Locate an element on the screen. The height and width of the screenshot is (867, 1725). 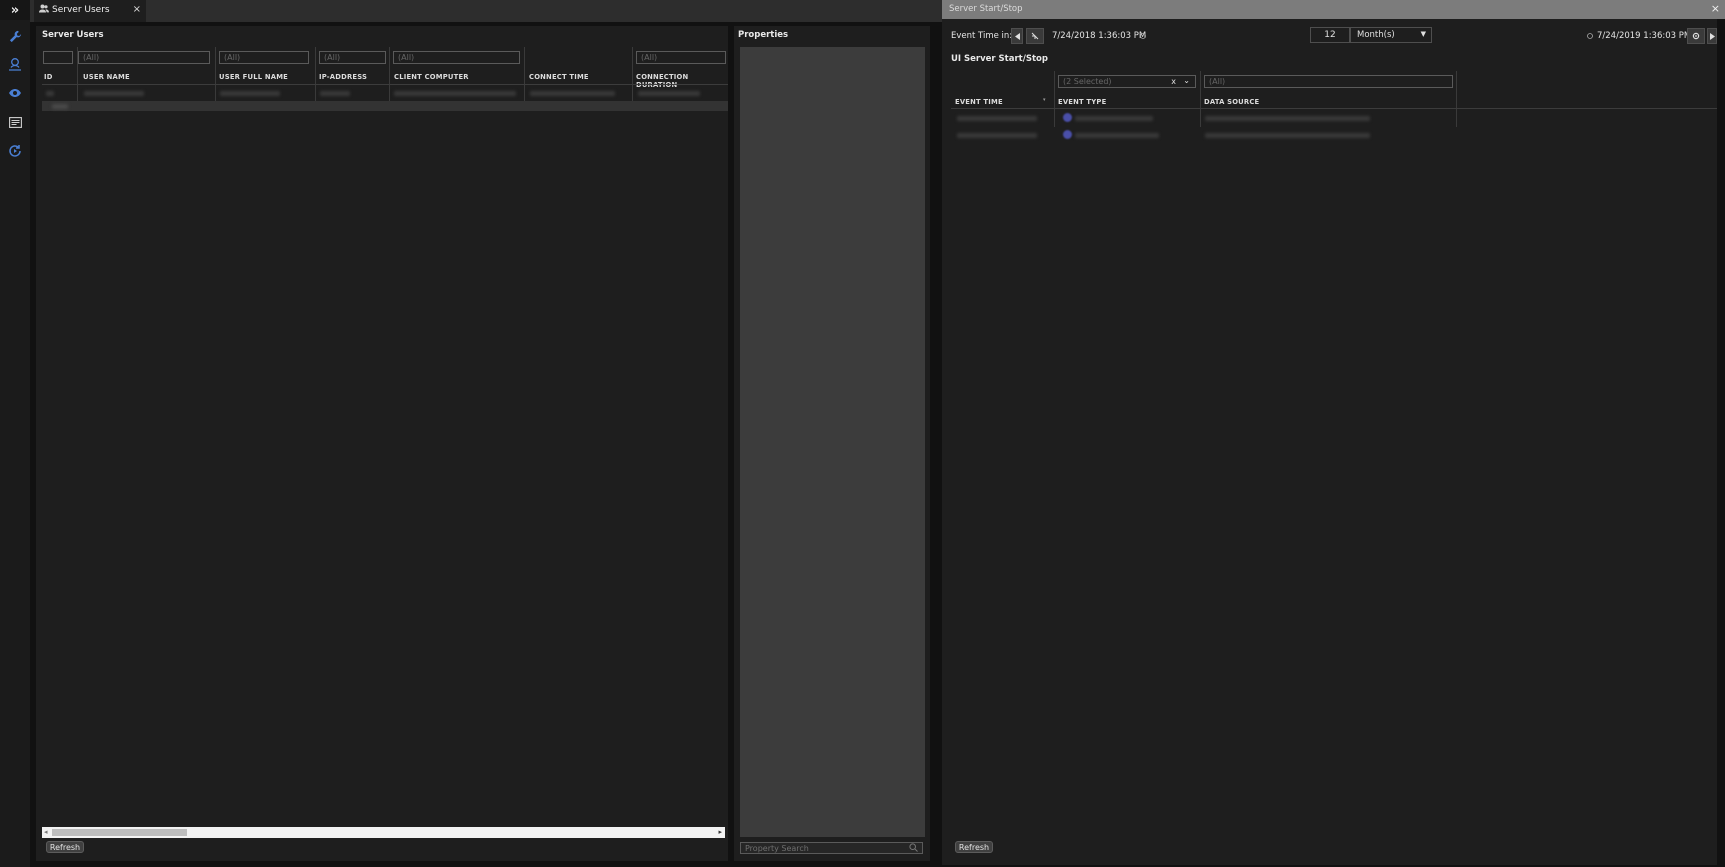
next-period-button is located at coordinates (1712, 36).